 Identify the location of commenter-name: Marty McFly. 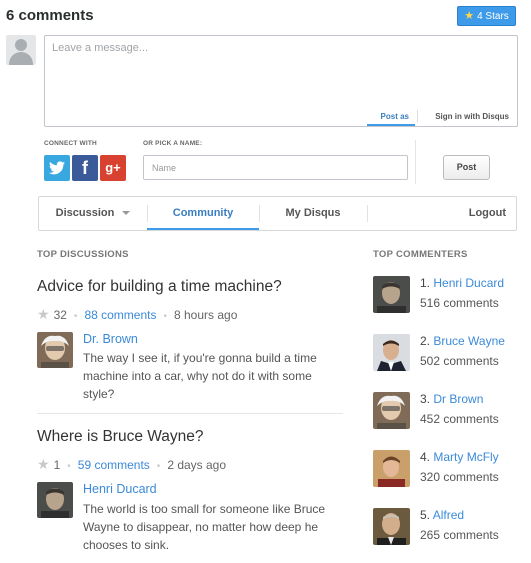
(465, 457).